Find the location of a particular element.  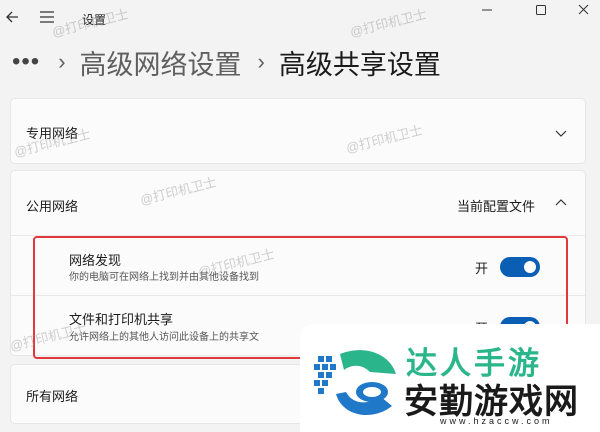

network-discovery-row: 网络发现 你的电脑可在网络上找到并由其他设备找到 开 is located at coordinates (298, 266).